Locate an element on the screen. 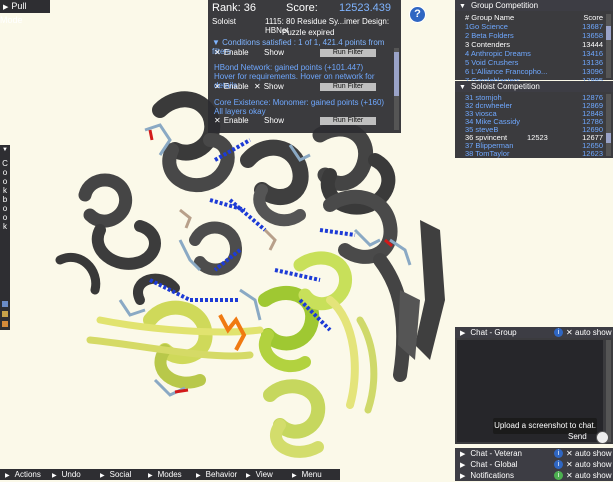 The width and height of the screenshot is (613, 482). notifications-header: ▶ Notifications i ✕ auto show is located at coordinates (534, 475).